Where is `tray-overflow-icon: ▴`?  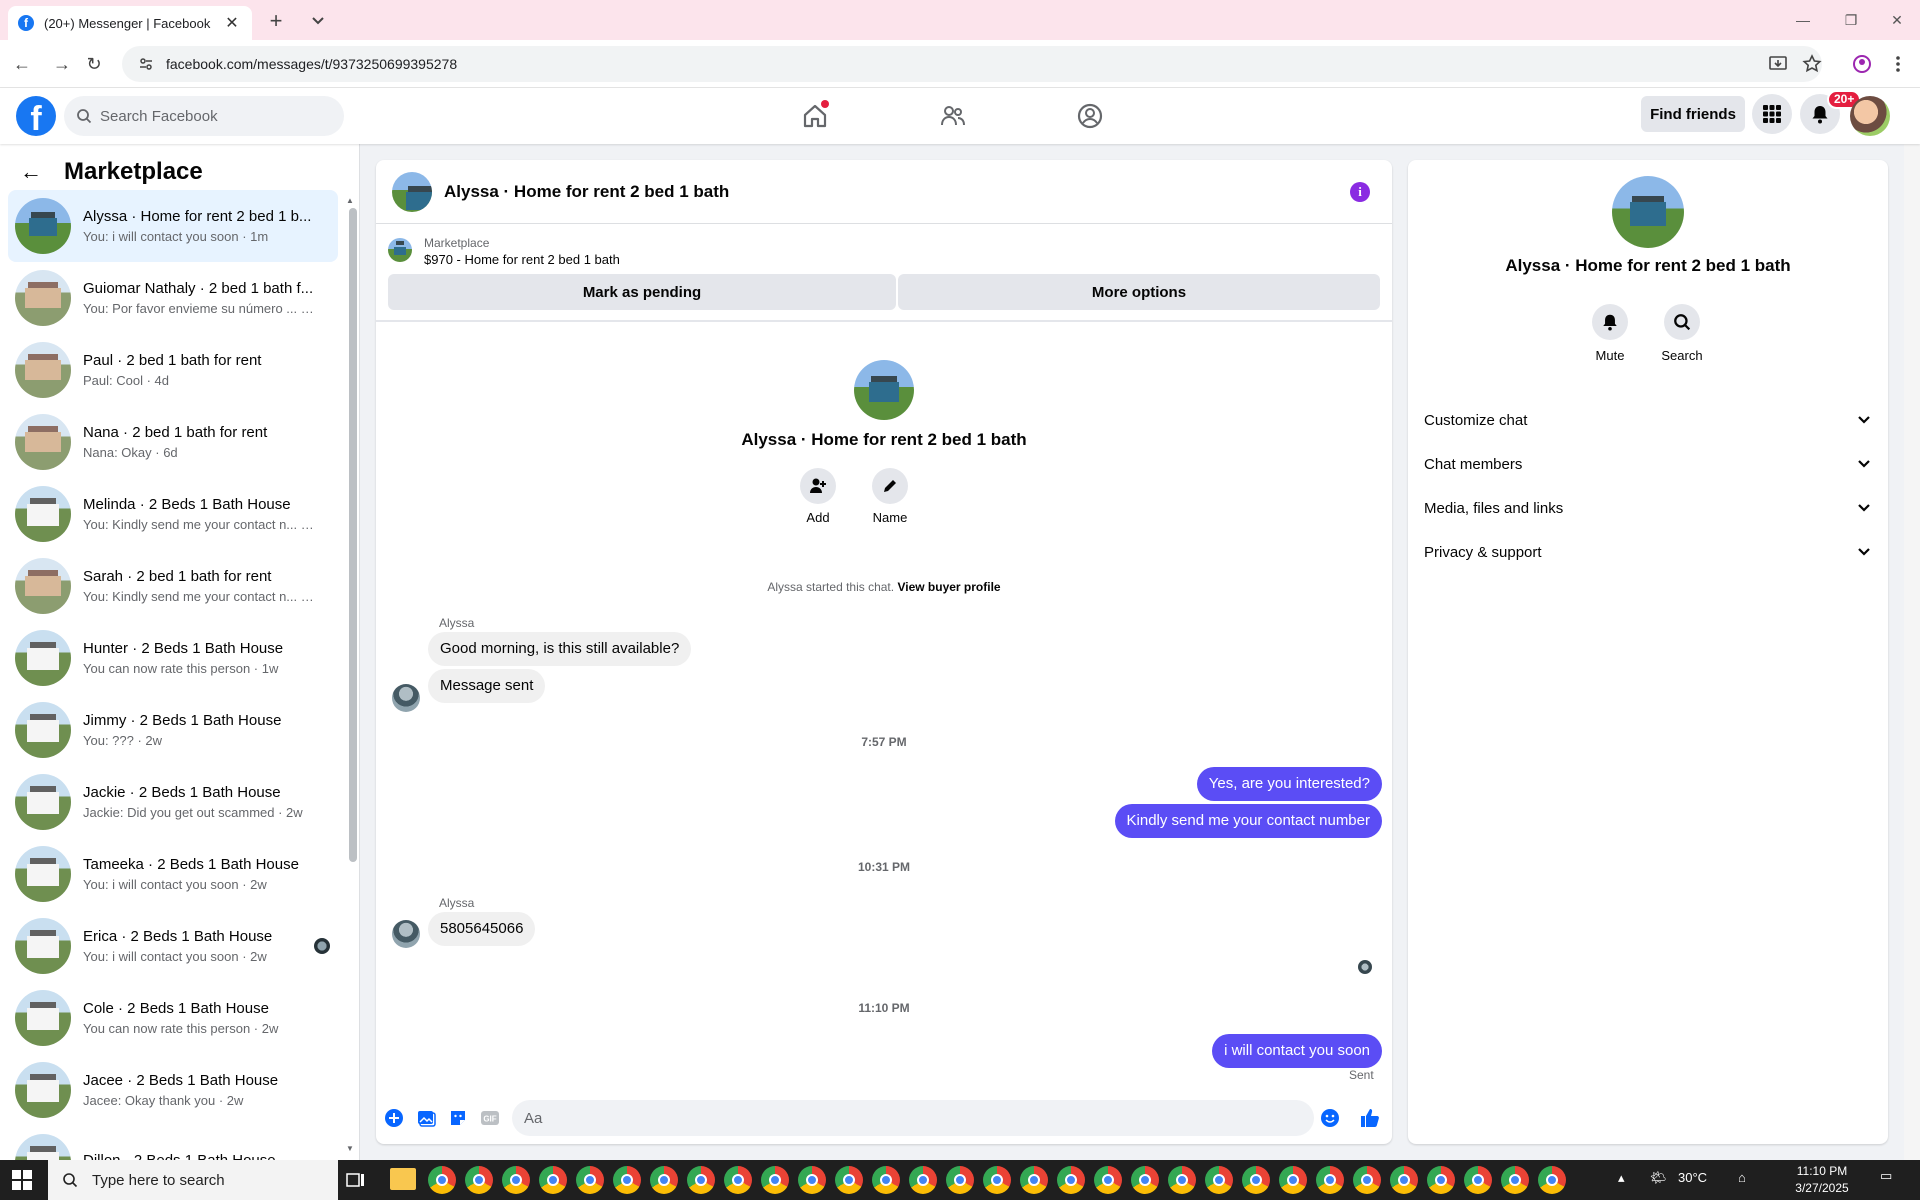 tray-overflow-icon: ▴ is located at coordinates (1621, 1178).